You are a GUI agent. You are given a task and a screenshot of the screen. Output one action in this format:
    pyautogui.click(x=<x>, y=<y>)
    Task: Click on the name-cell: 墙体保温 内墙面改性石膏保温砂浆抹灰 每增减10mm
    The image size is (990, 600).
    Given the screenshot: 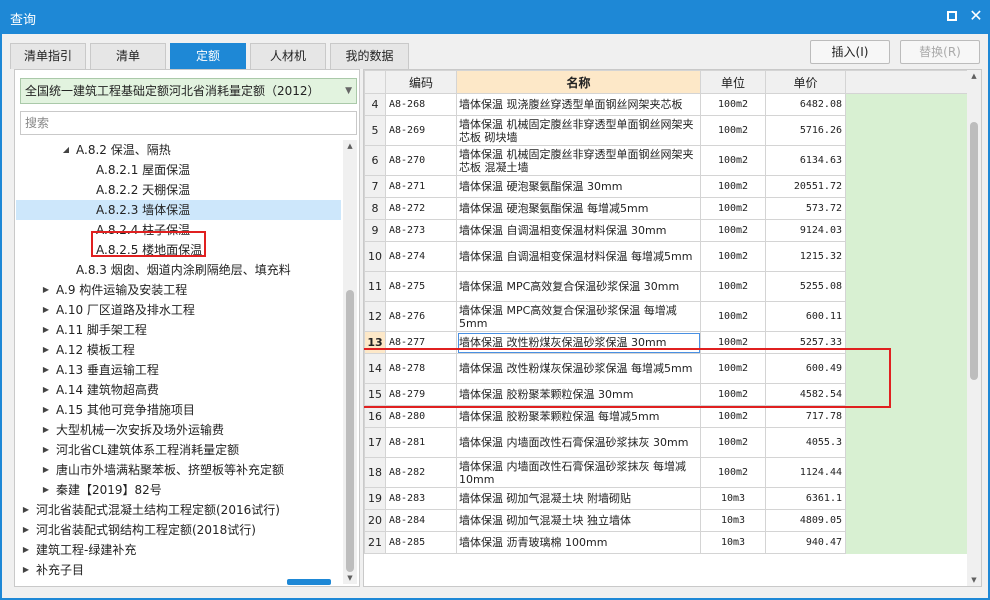 What is the action you would take?
    pyautogui.click(x=578, y=472)
    